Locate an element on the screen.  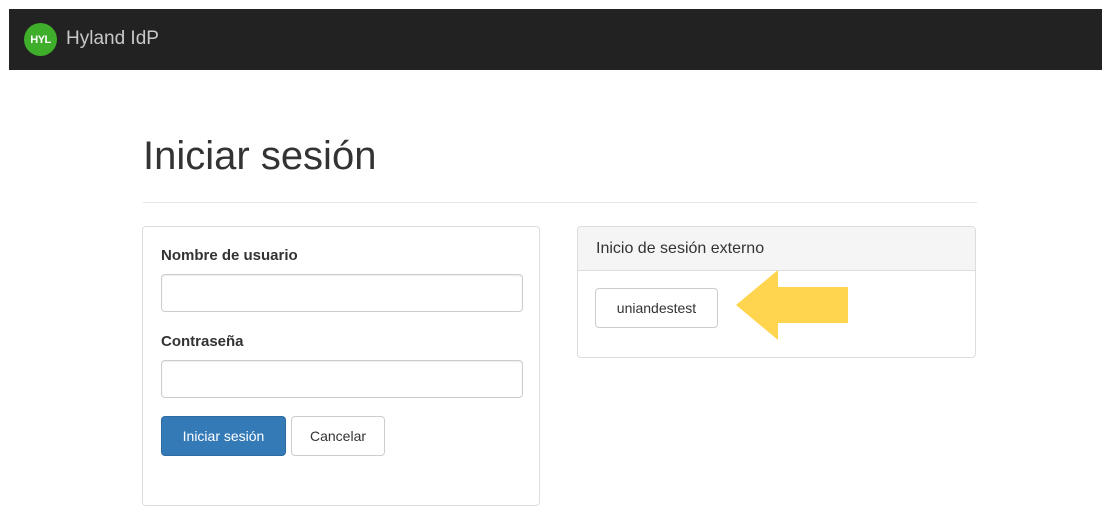
password-label: Contraseña is located at coordinates (202, 341).